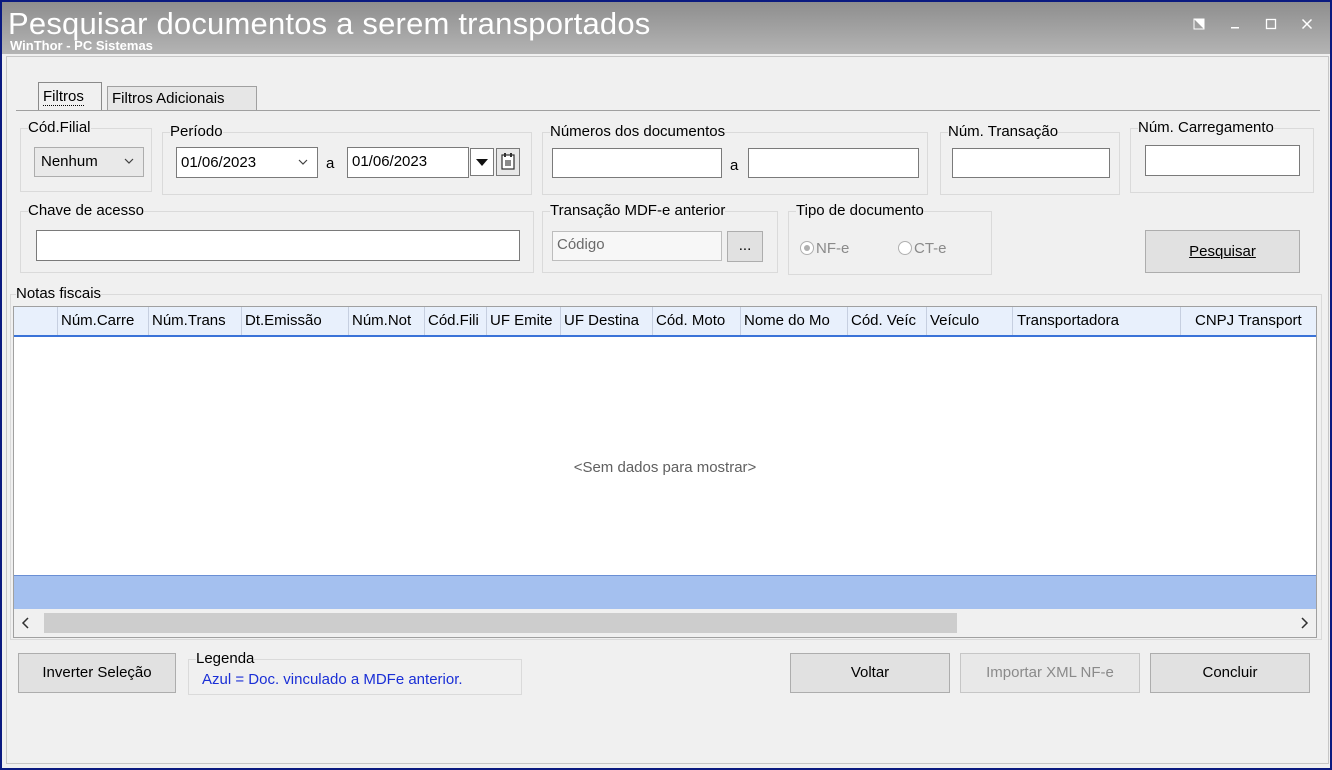 The height and width of the screenshot is (770, 1332). I want to click on minimize-icon, so click(1235, 25).